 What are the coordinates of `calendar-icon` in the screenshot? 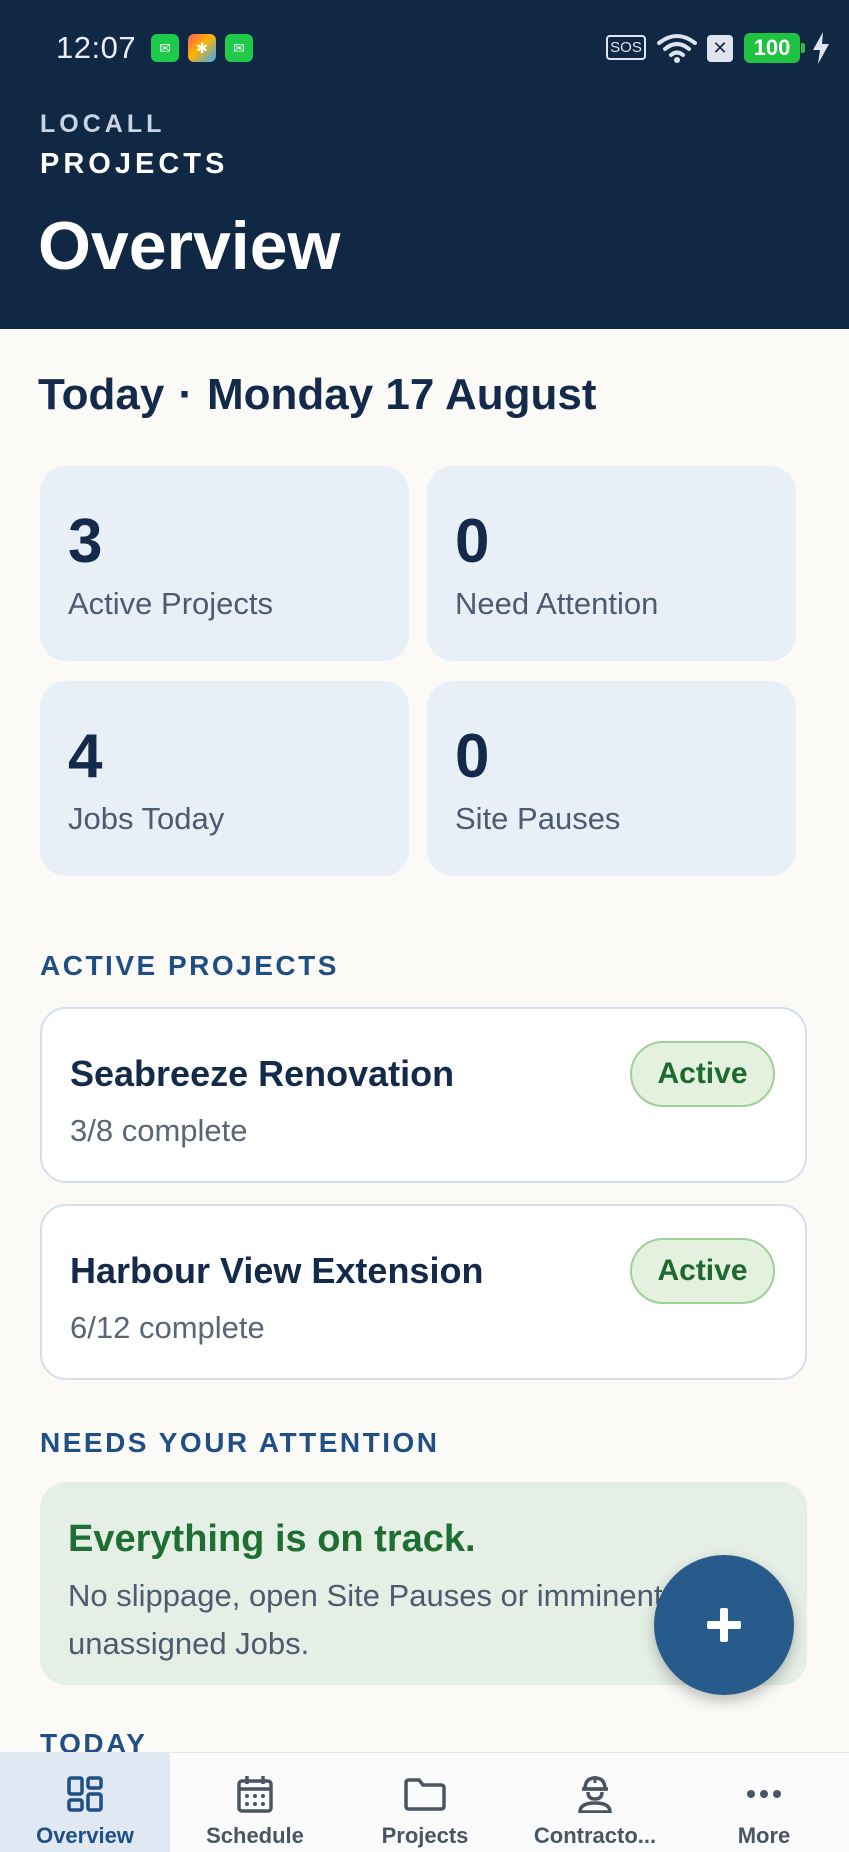 It's located at (255, 1794).